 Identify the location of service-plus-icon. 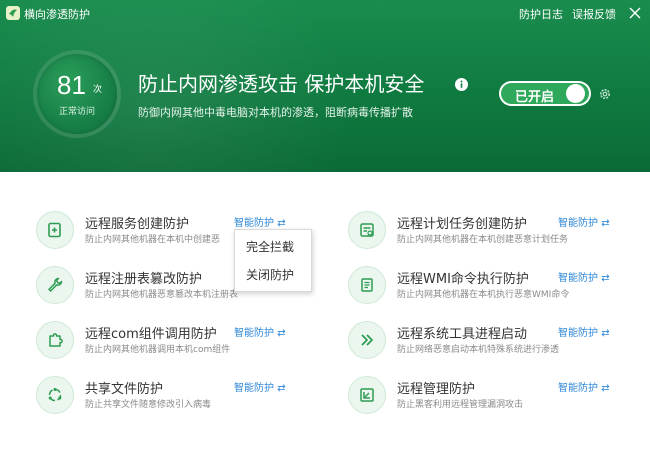
(55, 230).